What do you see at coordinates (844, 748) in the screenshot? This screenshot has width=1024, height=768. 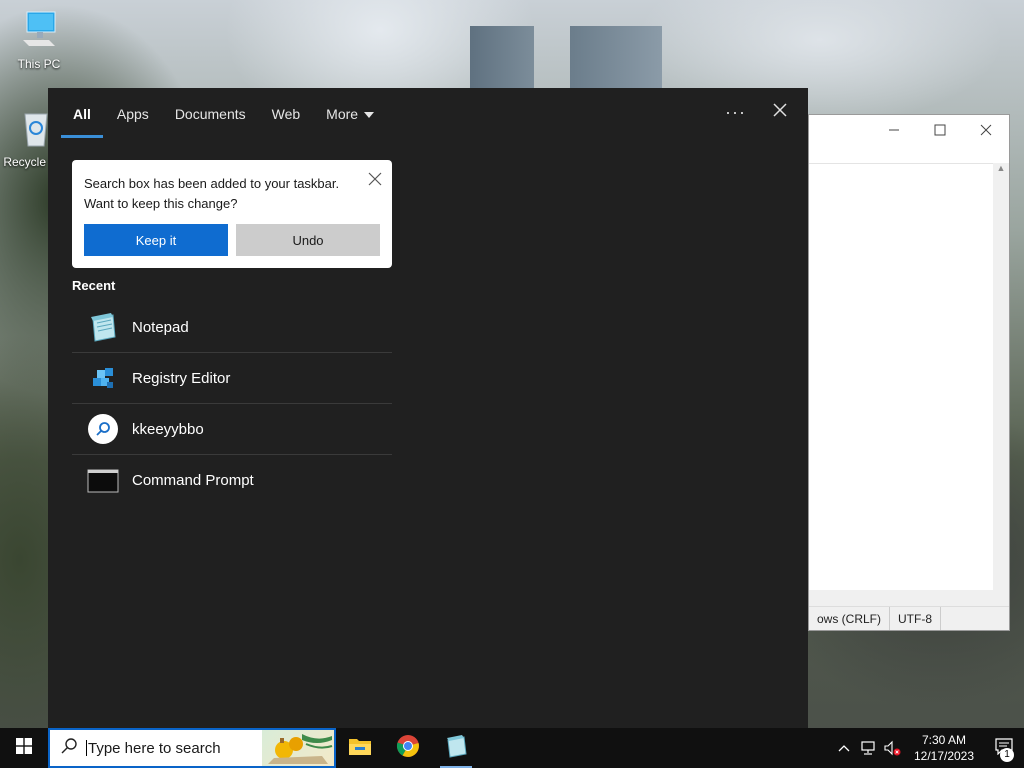 I see `chevron-up-icon` at bounding box center [844, 748].